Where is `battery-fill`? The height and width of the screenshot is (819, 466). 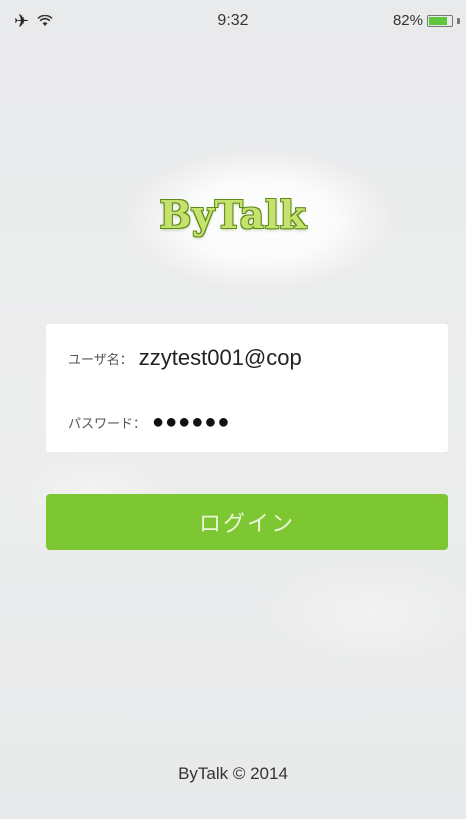 battery-fill is located at coordinates (438, 20).